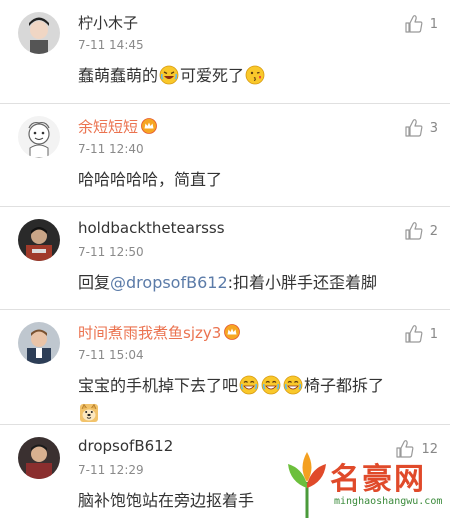 This screenshot has height=532, width=450. Describe the element at coordinates (111, 252) in the screenshot. I see `comment-time: 7-11 12:50` at that location.